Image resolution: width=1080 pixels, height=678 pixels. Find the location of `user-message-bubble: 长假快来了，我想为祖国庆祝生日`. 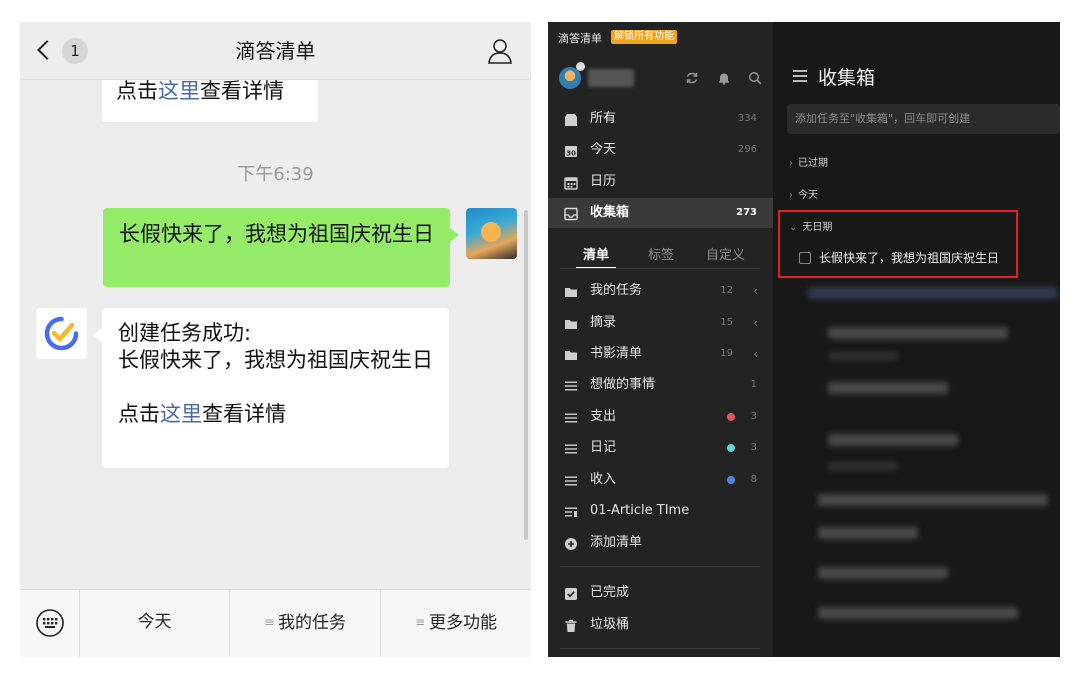

user-message-bubble: 长假快来了，我想为祖国庆祝生日 is located at coordinates (281, 247).